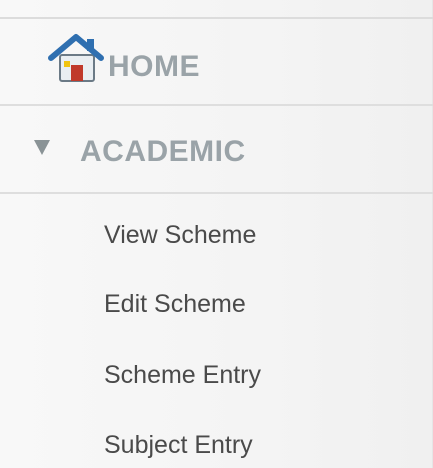 This screenshot has height=468, width=433. What do you see at coordinates (180, 235) in the screenshot?
I see `submenu-item-view-scheme: View Scheme` at bounding box center [180, 235].